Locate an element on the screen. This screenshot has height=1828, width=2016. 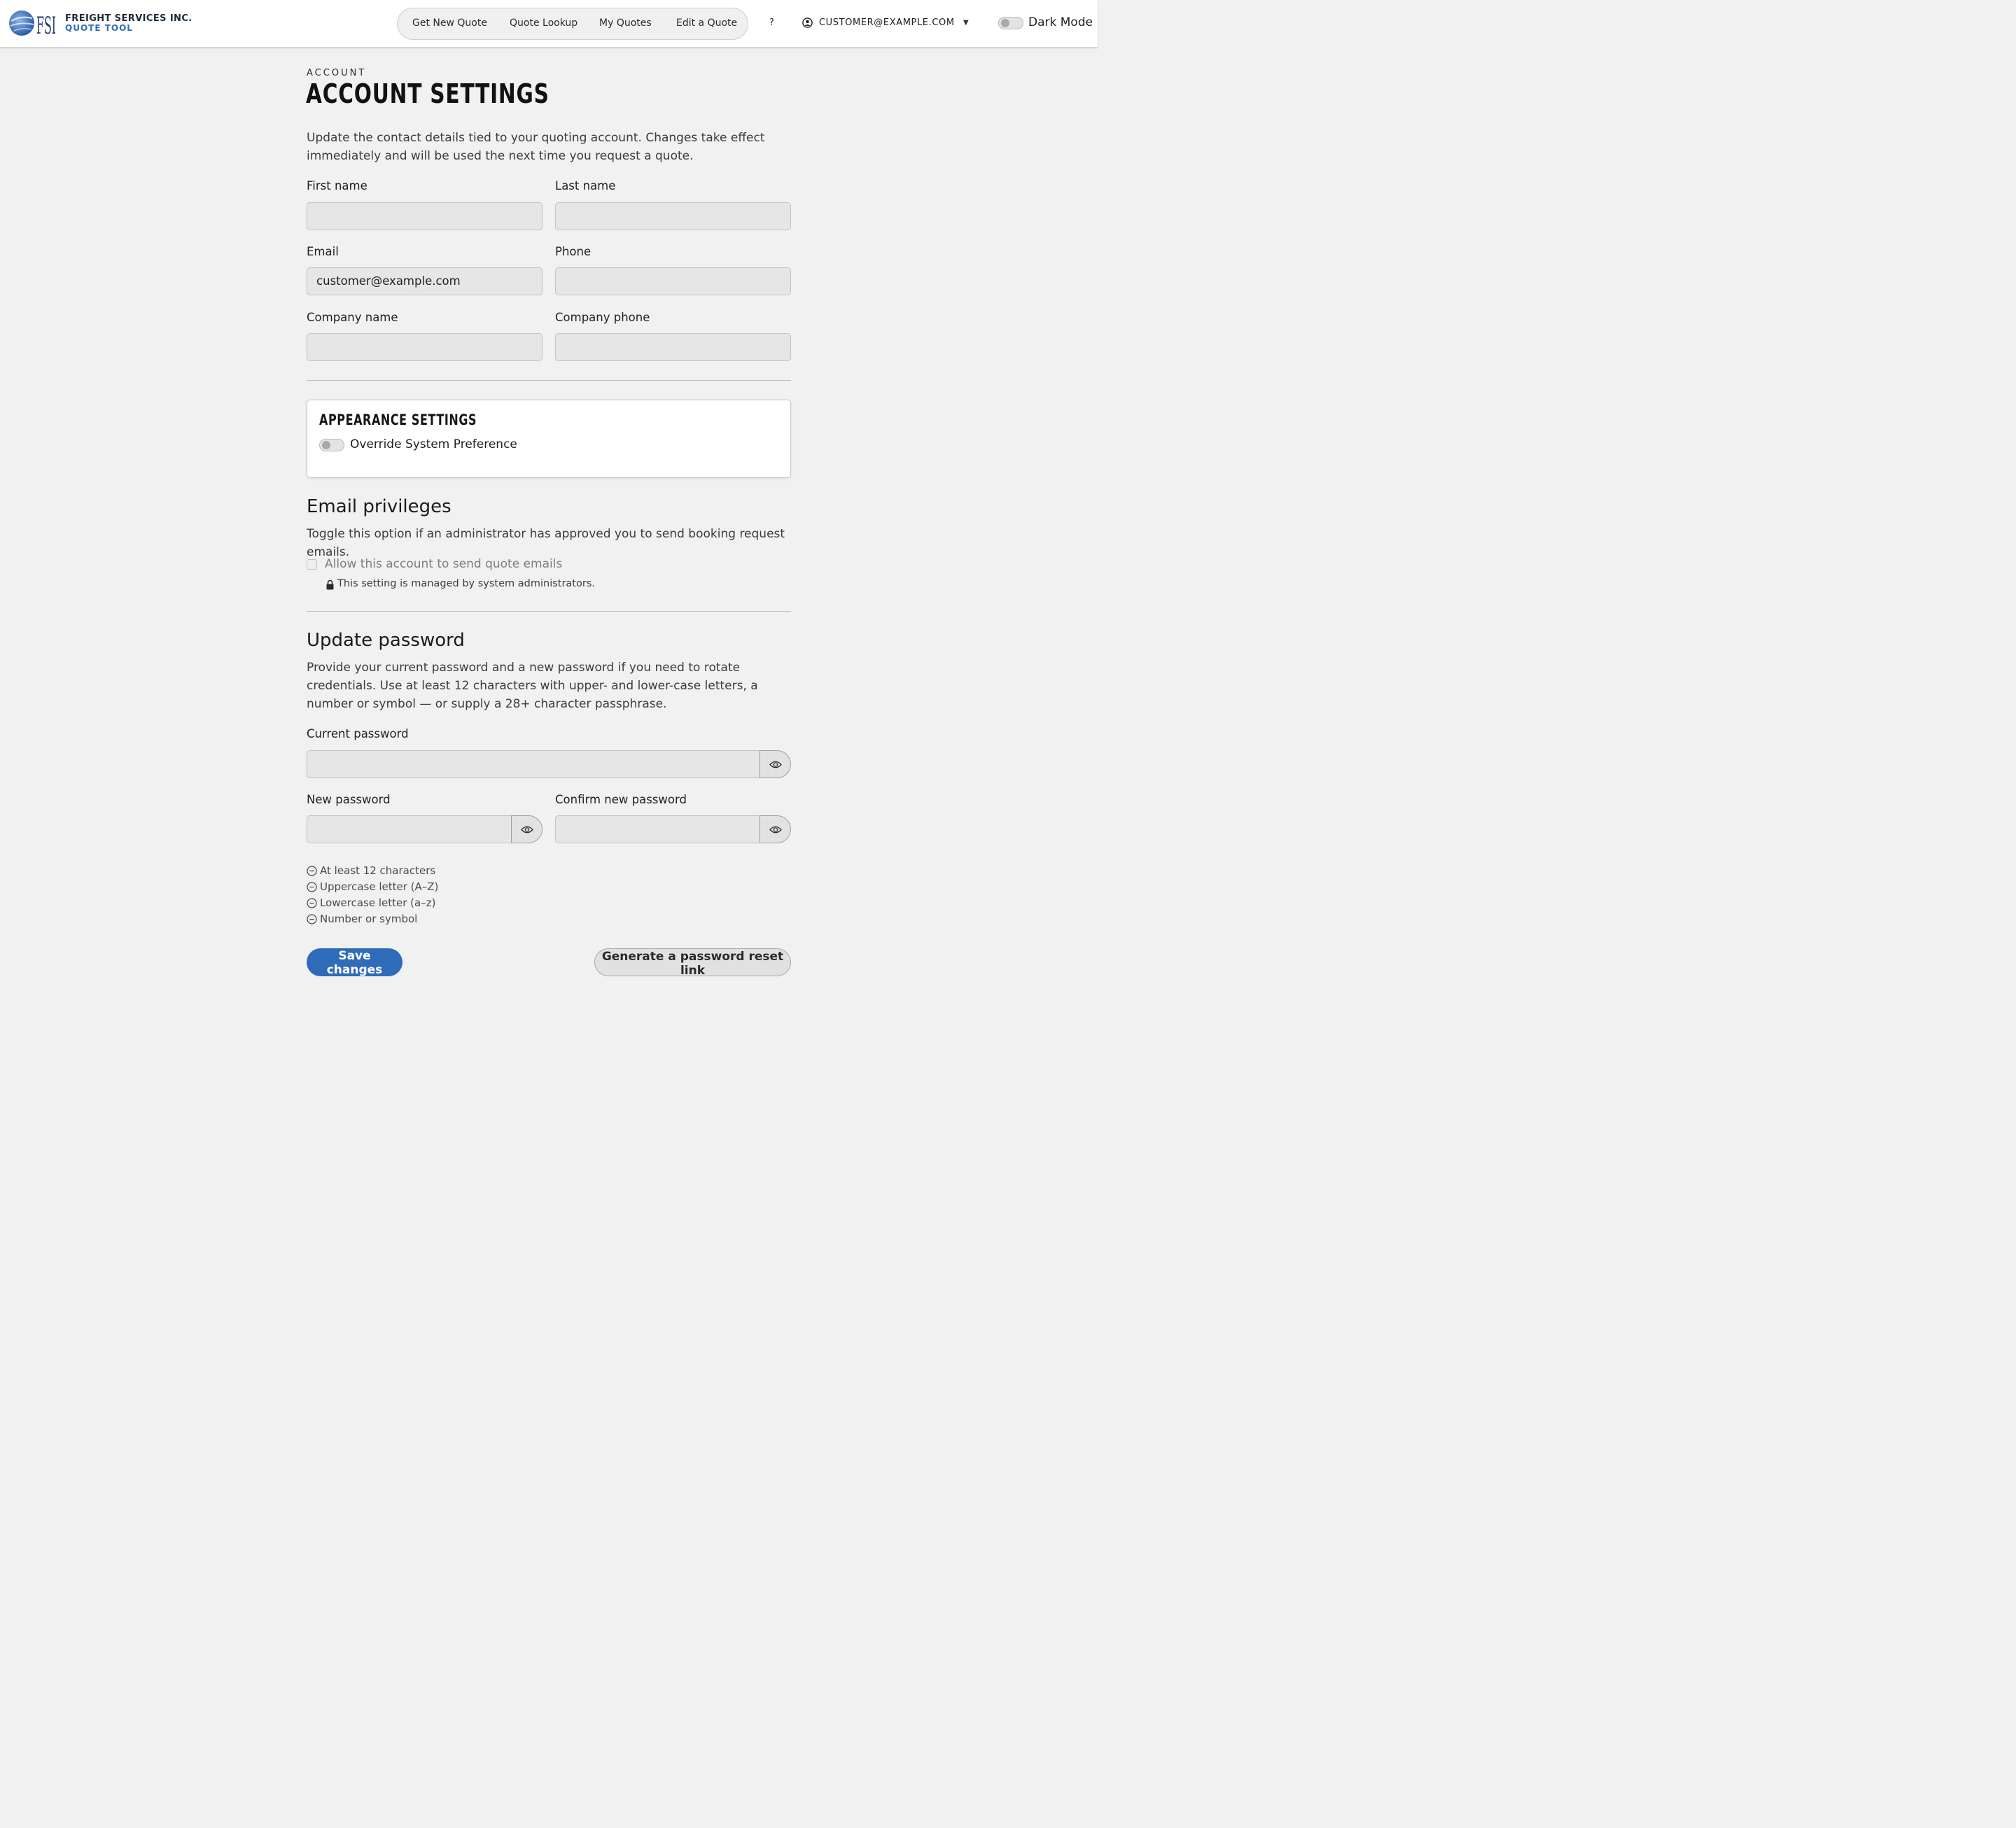
first-name-label: First name is located at coordinates (337, 185).